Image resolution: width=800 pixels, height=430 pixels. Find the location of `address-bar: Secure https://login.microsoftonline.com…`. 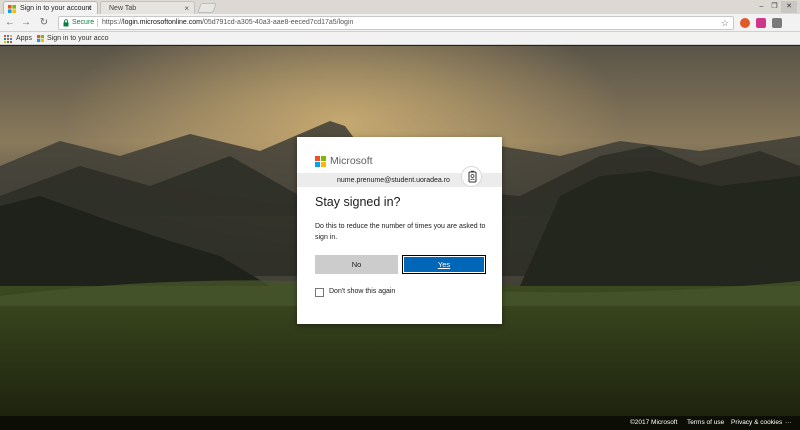

address-bar: Secure https://login.microsoftonline.com… is located at coordinates (396, 23).